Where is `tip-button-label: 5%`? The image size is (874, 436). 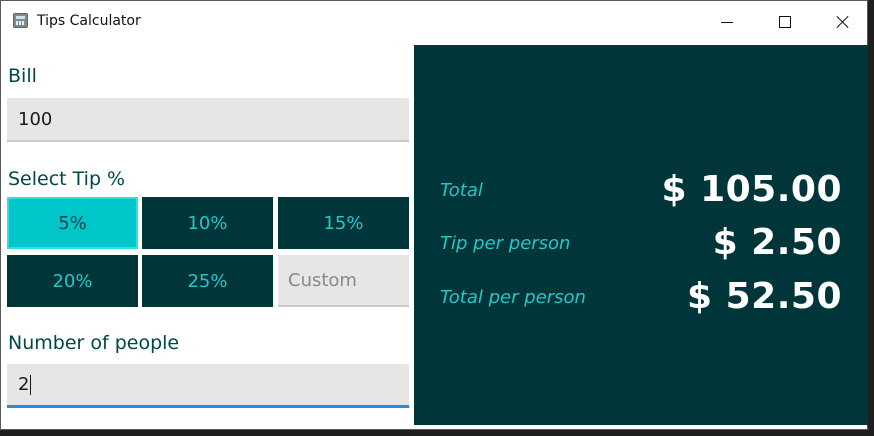
tip-button-label: 5% is located at coordinates (72, 223).